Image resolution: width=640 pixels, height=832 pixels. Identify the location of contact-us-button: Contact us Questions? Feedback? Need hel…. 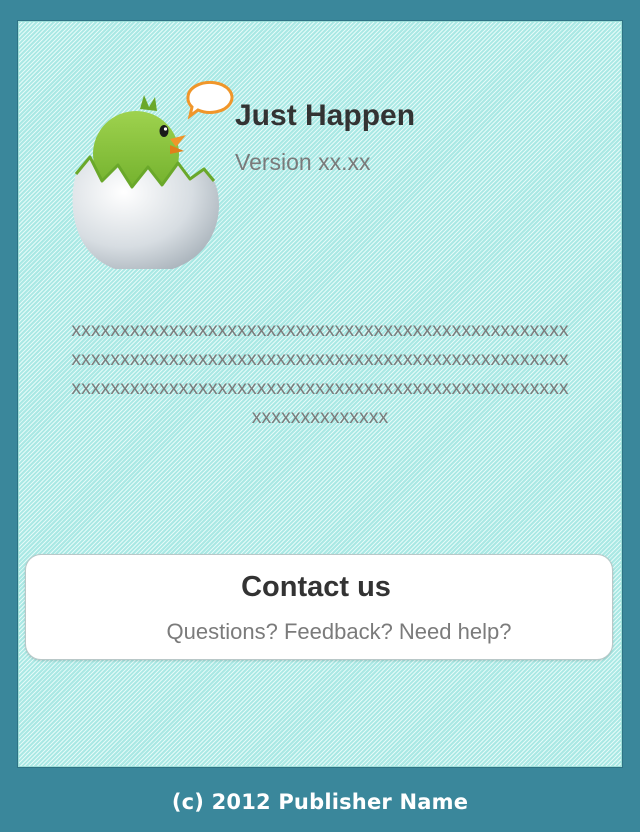
(319, 607).